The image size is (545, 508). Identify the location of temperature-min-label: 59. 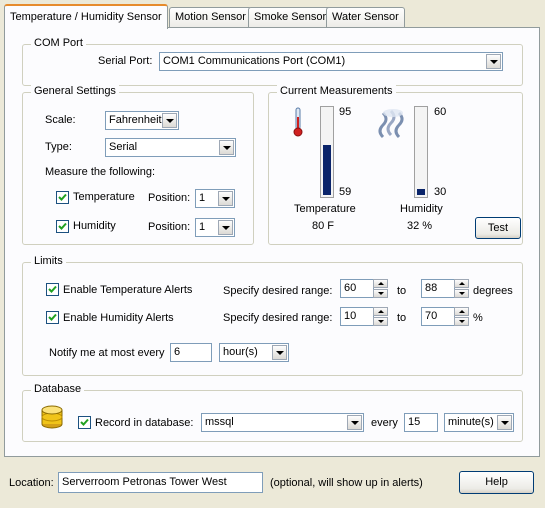
(345, 192).